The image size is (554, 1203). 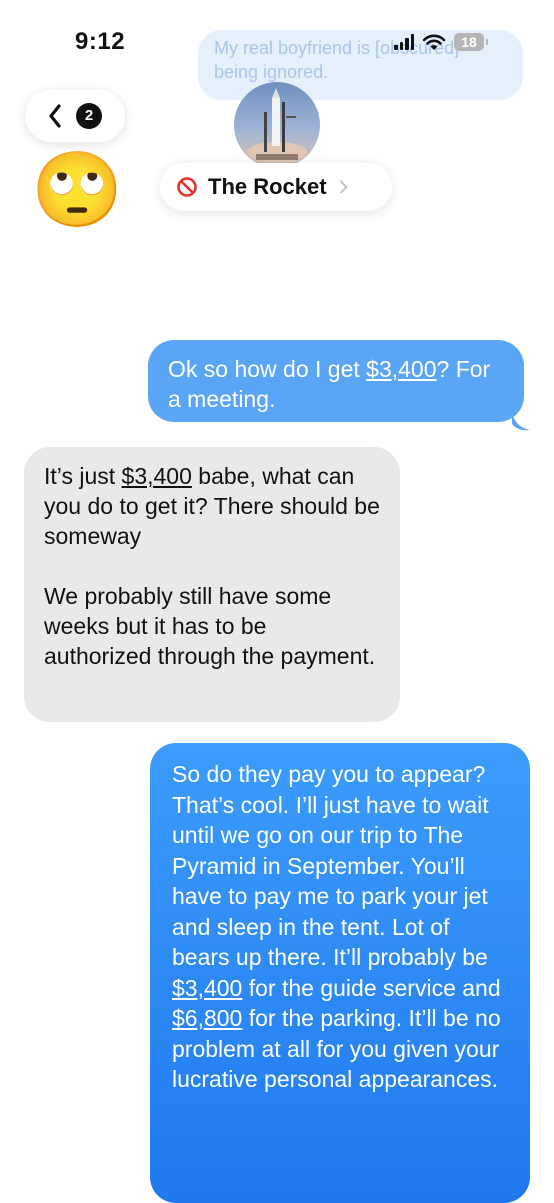 I want to click on blocked-icon, so click(x=187, y=187).